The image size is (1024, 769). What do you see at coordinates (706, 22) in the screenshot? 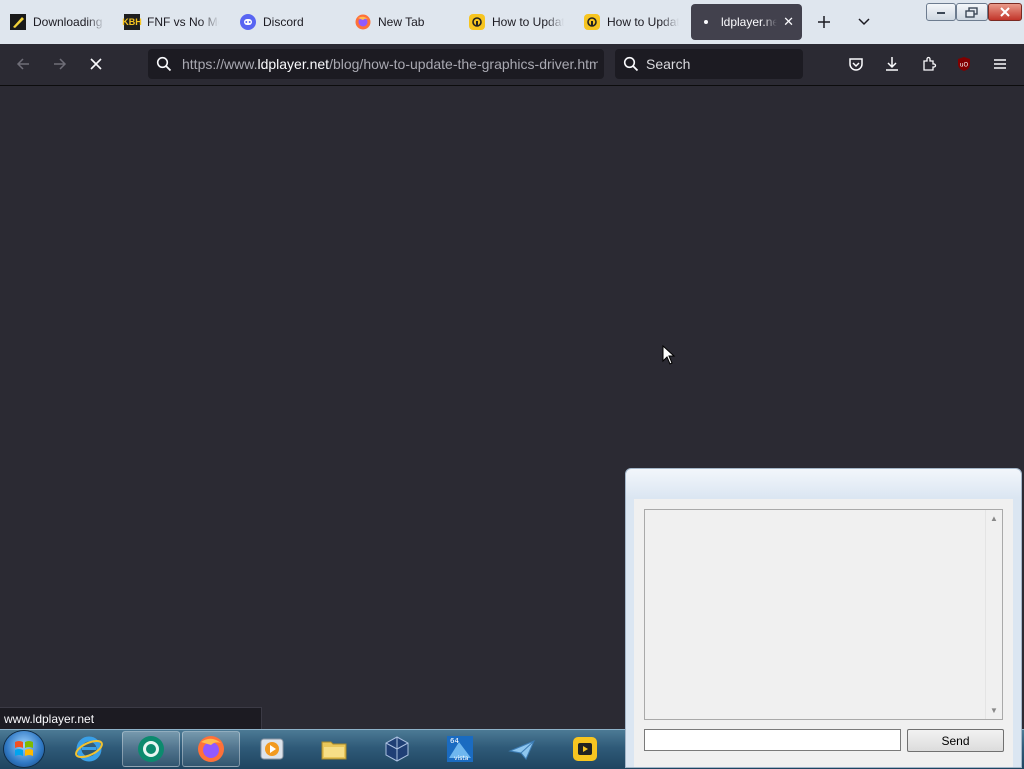
I see `loading-dot-icon` at bounding box center [706, 22].